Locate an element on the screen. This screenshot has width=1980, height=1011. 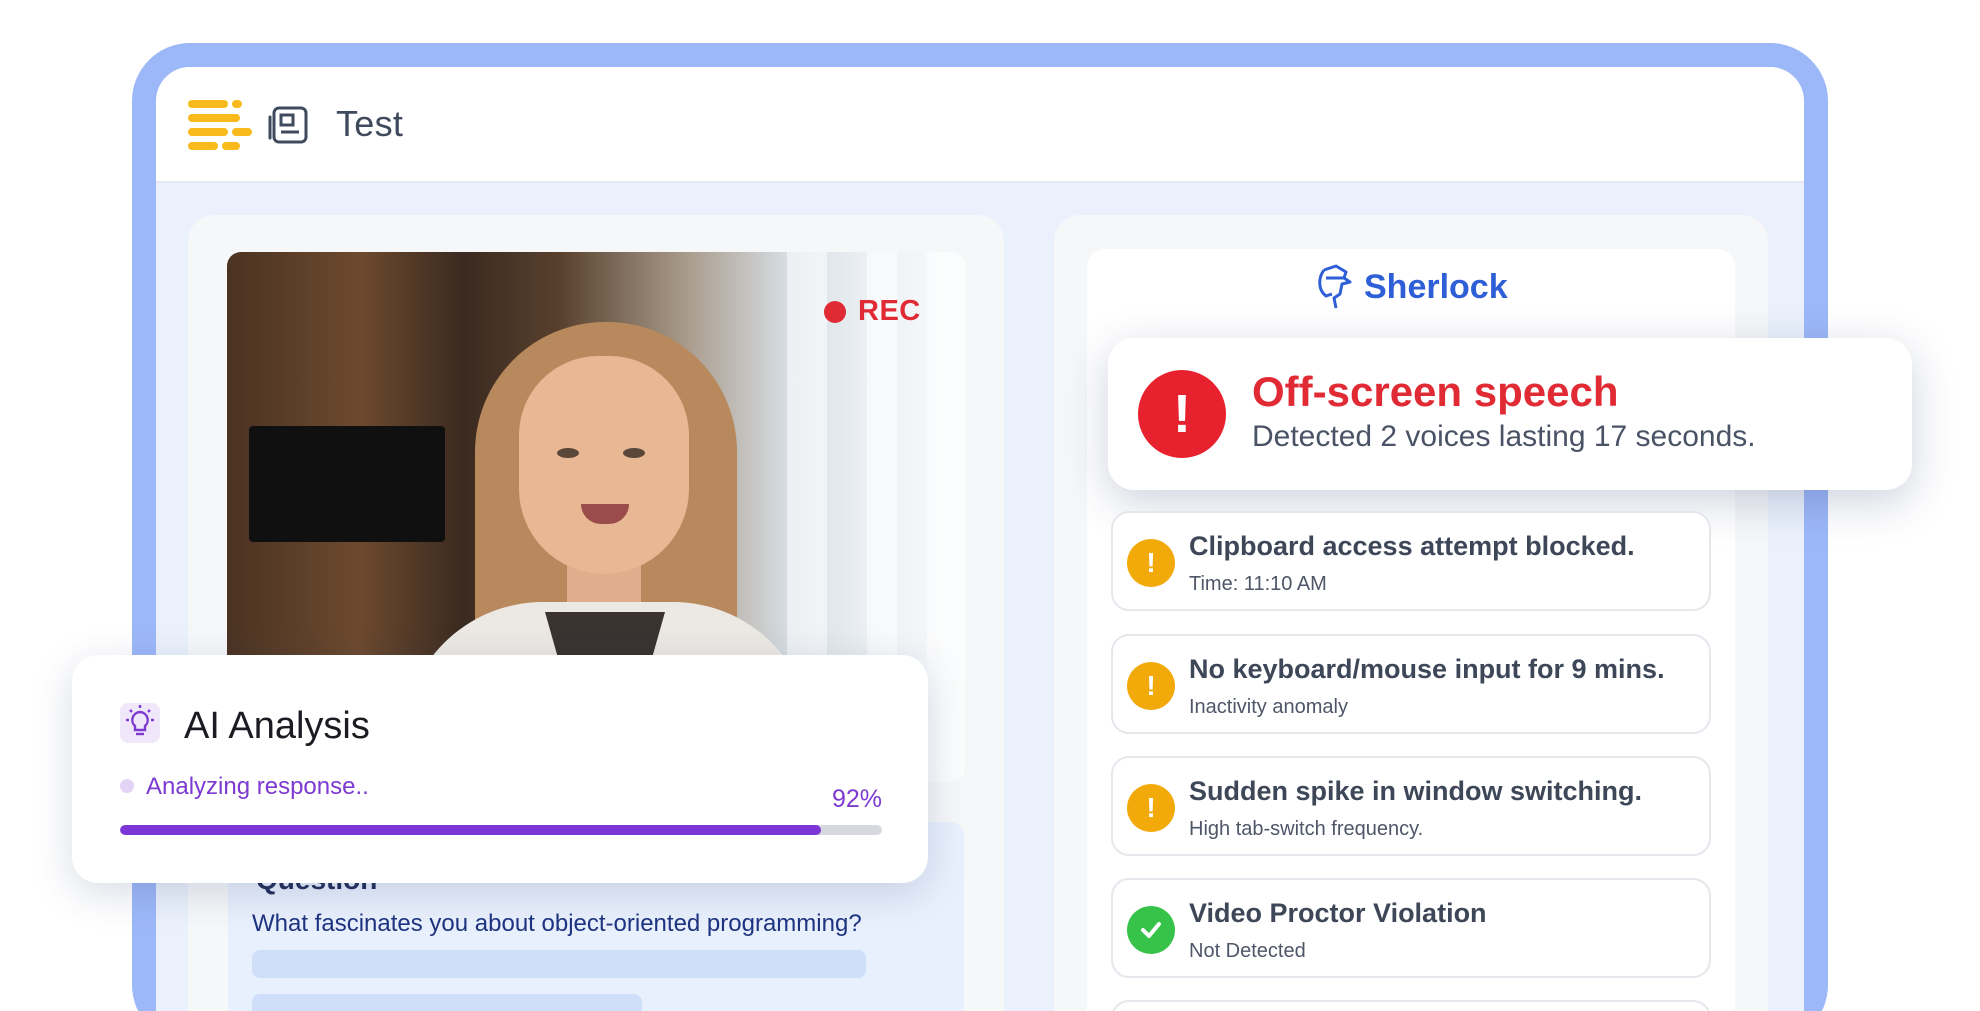
sherlock-brand: Sherlock is located at coordinates (1411, 287).